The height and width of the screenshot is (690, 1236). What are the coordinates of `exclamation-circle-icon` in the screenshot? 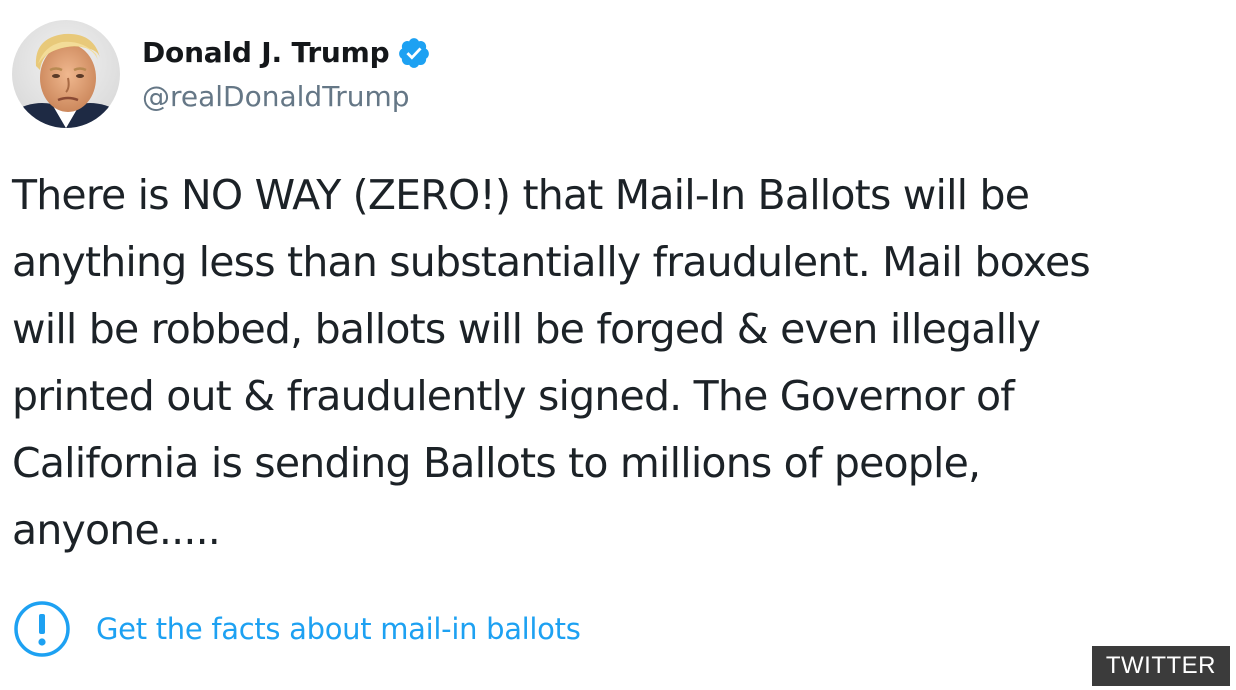 It's located at (42, 629).